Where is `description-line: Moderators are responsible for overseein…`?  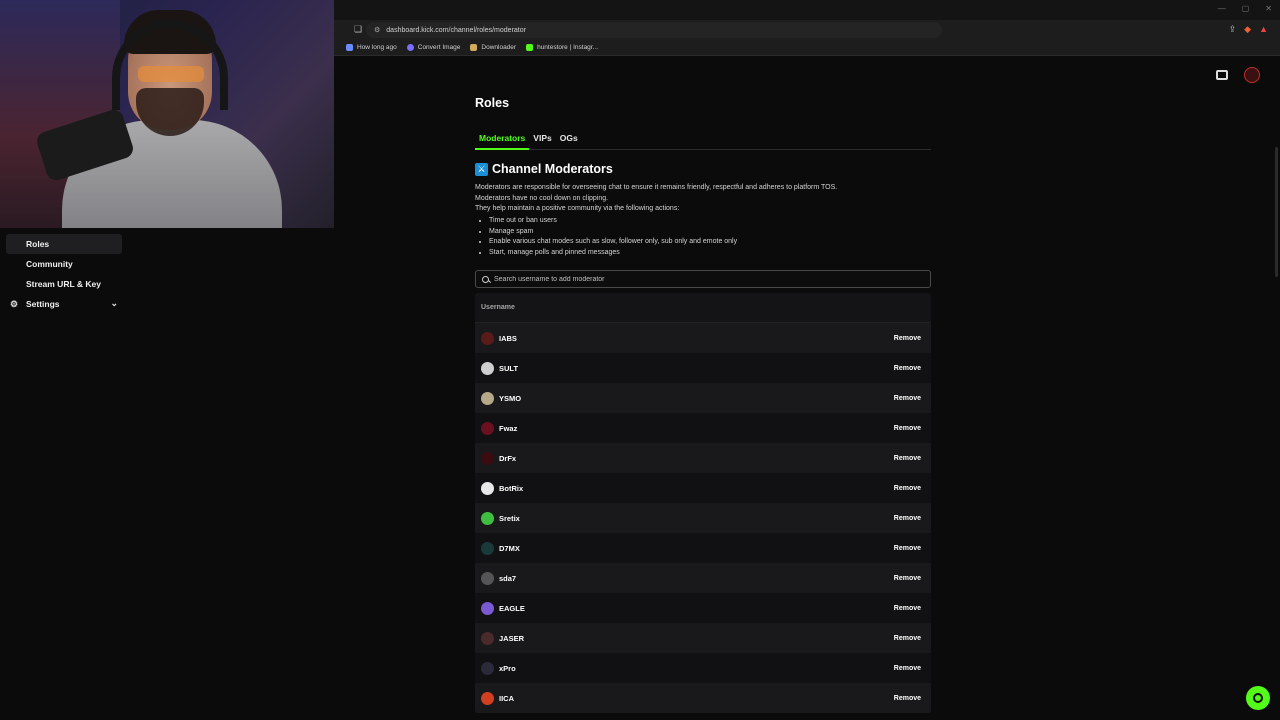
description-line: Moderators are responsible for overseein… is located at coordinates (656, 187).